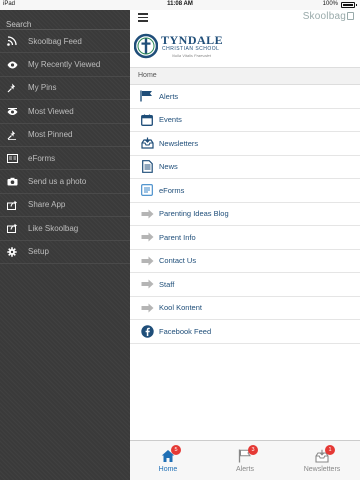 Image resolution: width=360 pixels, height=480 pixels. What do you see at coordinates (168, 460) in the screenshot?
I see `tab-home: 5 Home` at bounding box center [168, 460].